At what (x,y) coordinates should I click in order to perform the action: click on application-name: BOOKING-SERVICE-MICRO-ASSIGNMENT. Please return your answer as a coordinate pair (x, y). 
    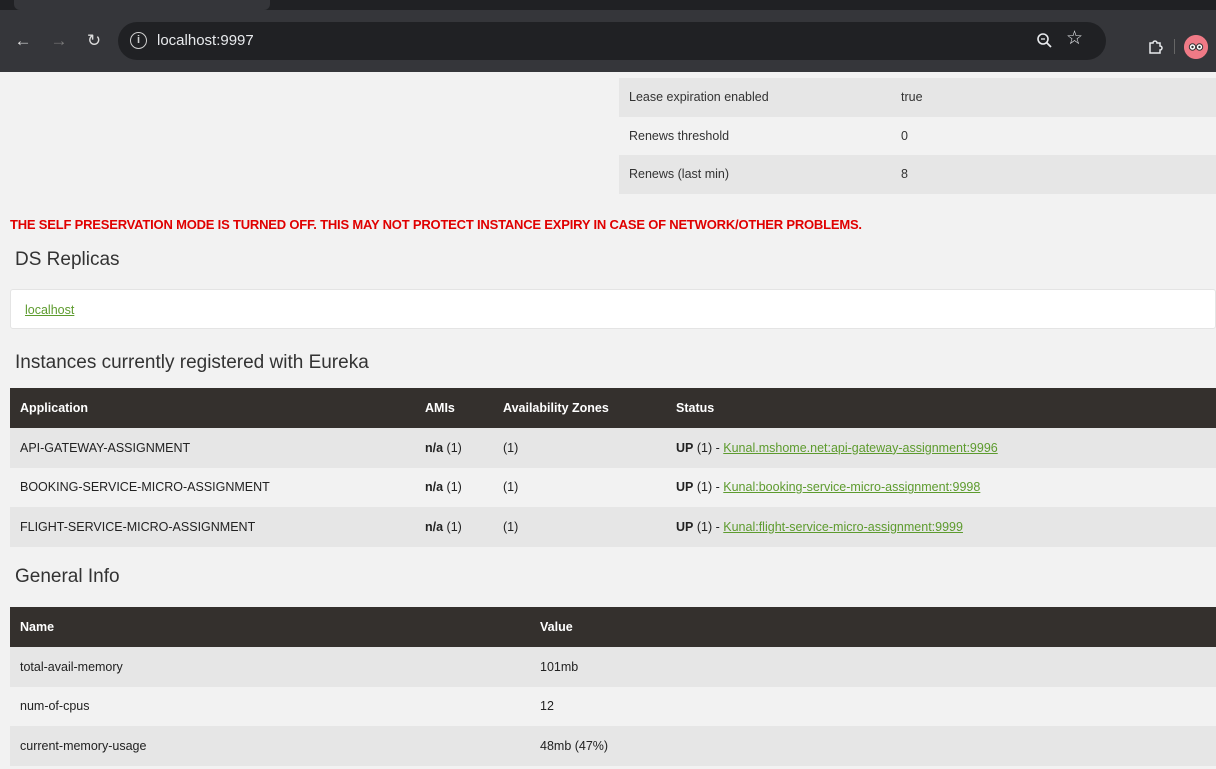
    Looking at the image, I should click on (212, 487).